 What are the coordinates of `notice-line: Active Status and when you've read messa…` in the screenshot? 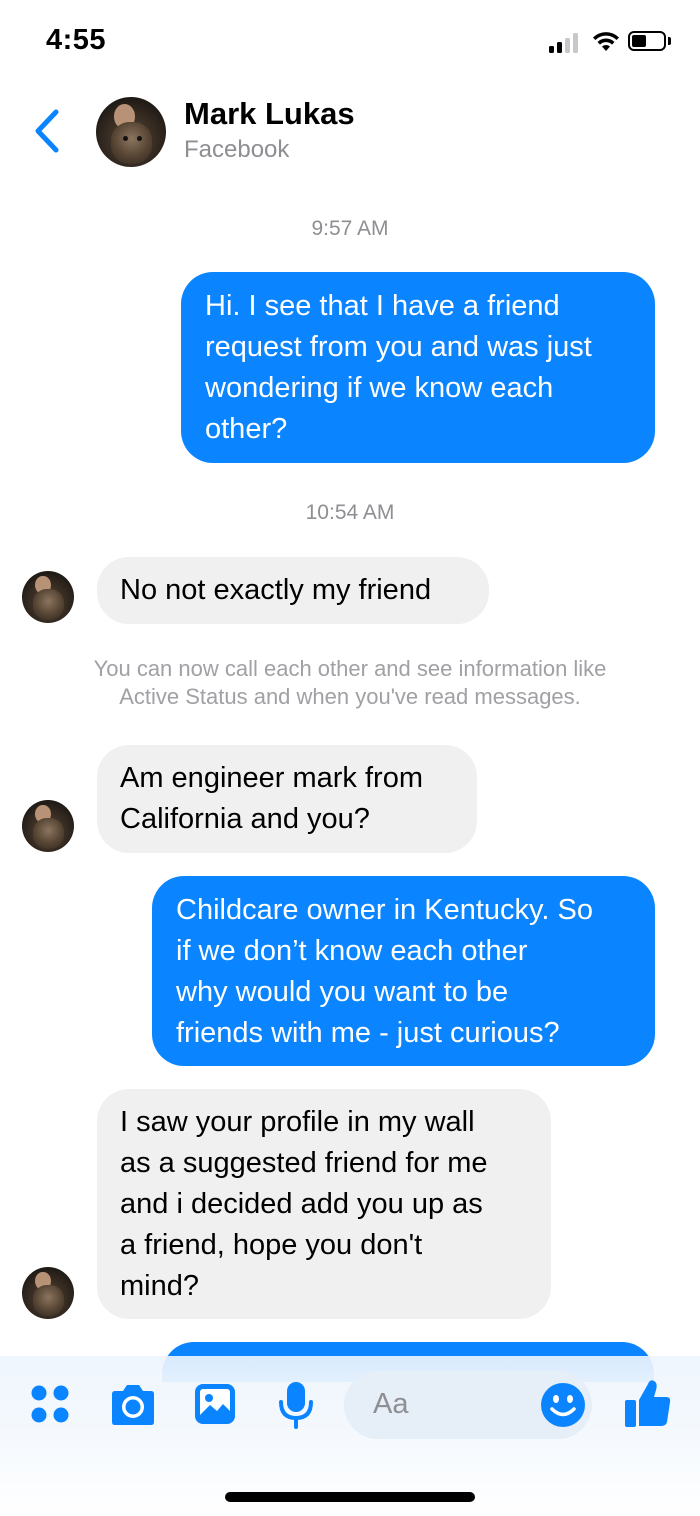 It's located at (350, 696).